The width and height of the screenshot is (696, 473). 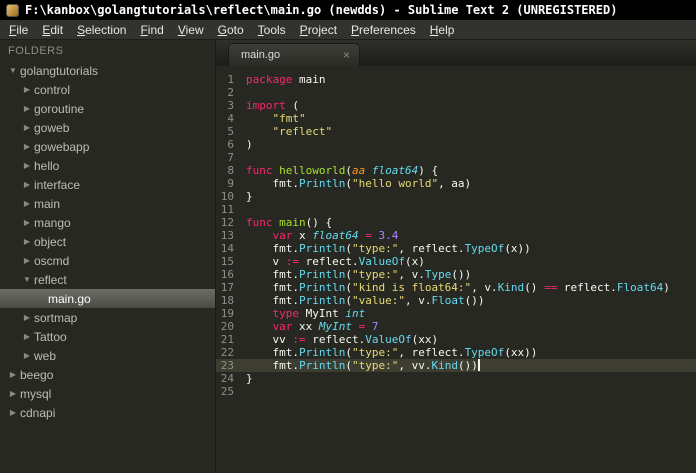 I want to click on code-line: 25, so click(x=456, y=391).